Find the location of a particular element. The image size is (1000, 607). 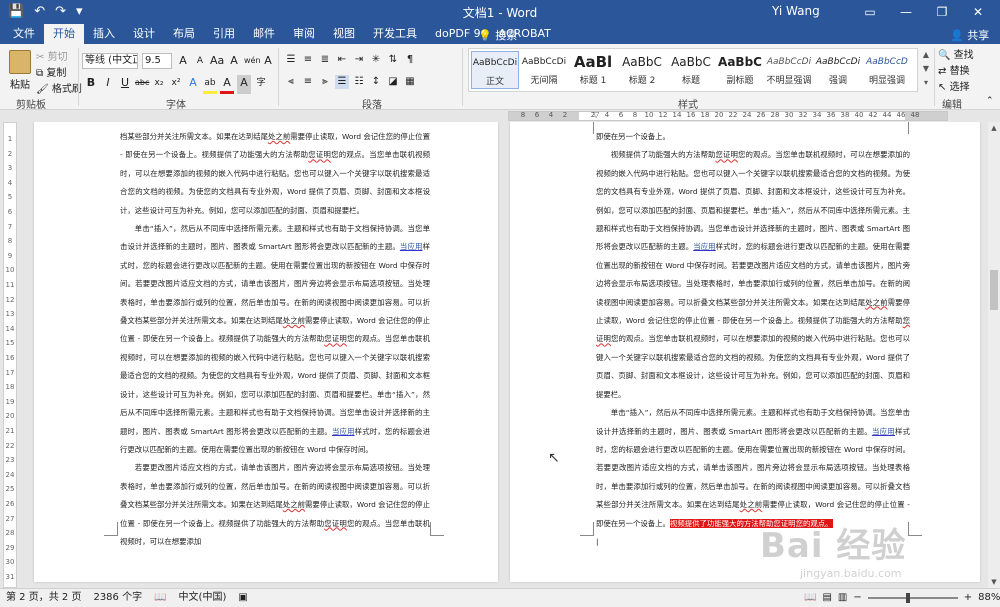

scroll-down-icon: ▼ is located at coordinates (994, 582).